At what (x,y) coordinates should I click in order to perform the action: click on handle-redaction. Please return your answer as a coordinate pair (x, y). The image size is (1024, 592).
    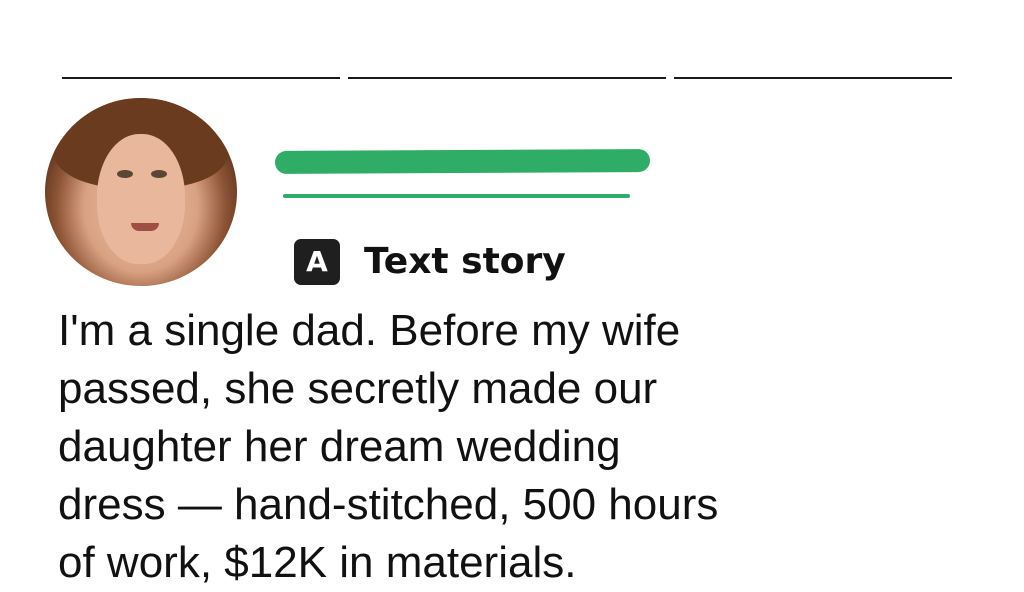
    Looking at the image, I should click on (456, 196).